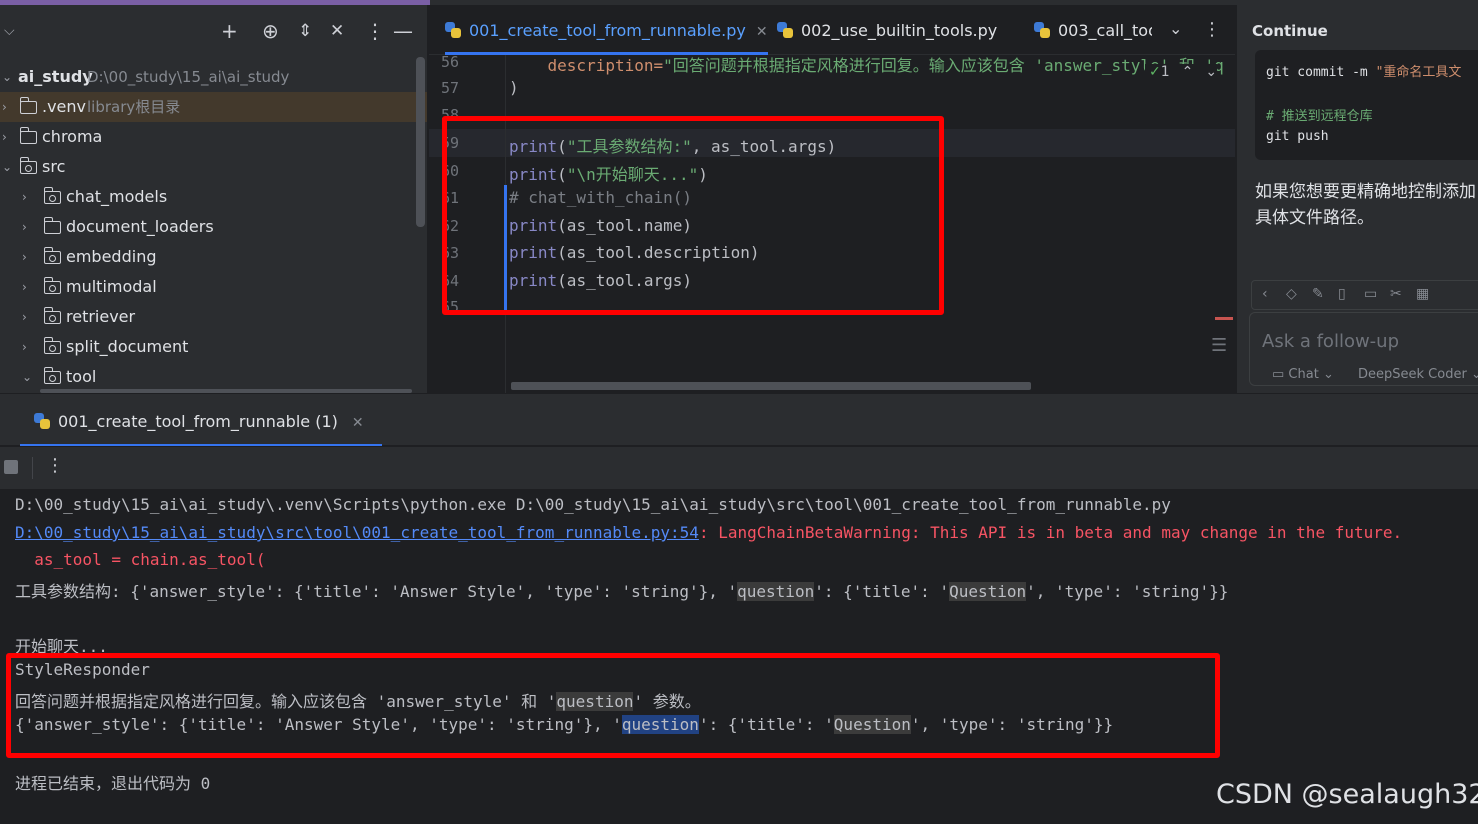 The image size is (1478, 824). Describe the element at coordinates (1224, 318) in the screenshot. I see `error-stripe-marker` at that location.